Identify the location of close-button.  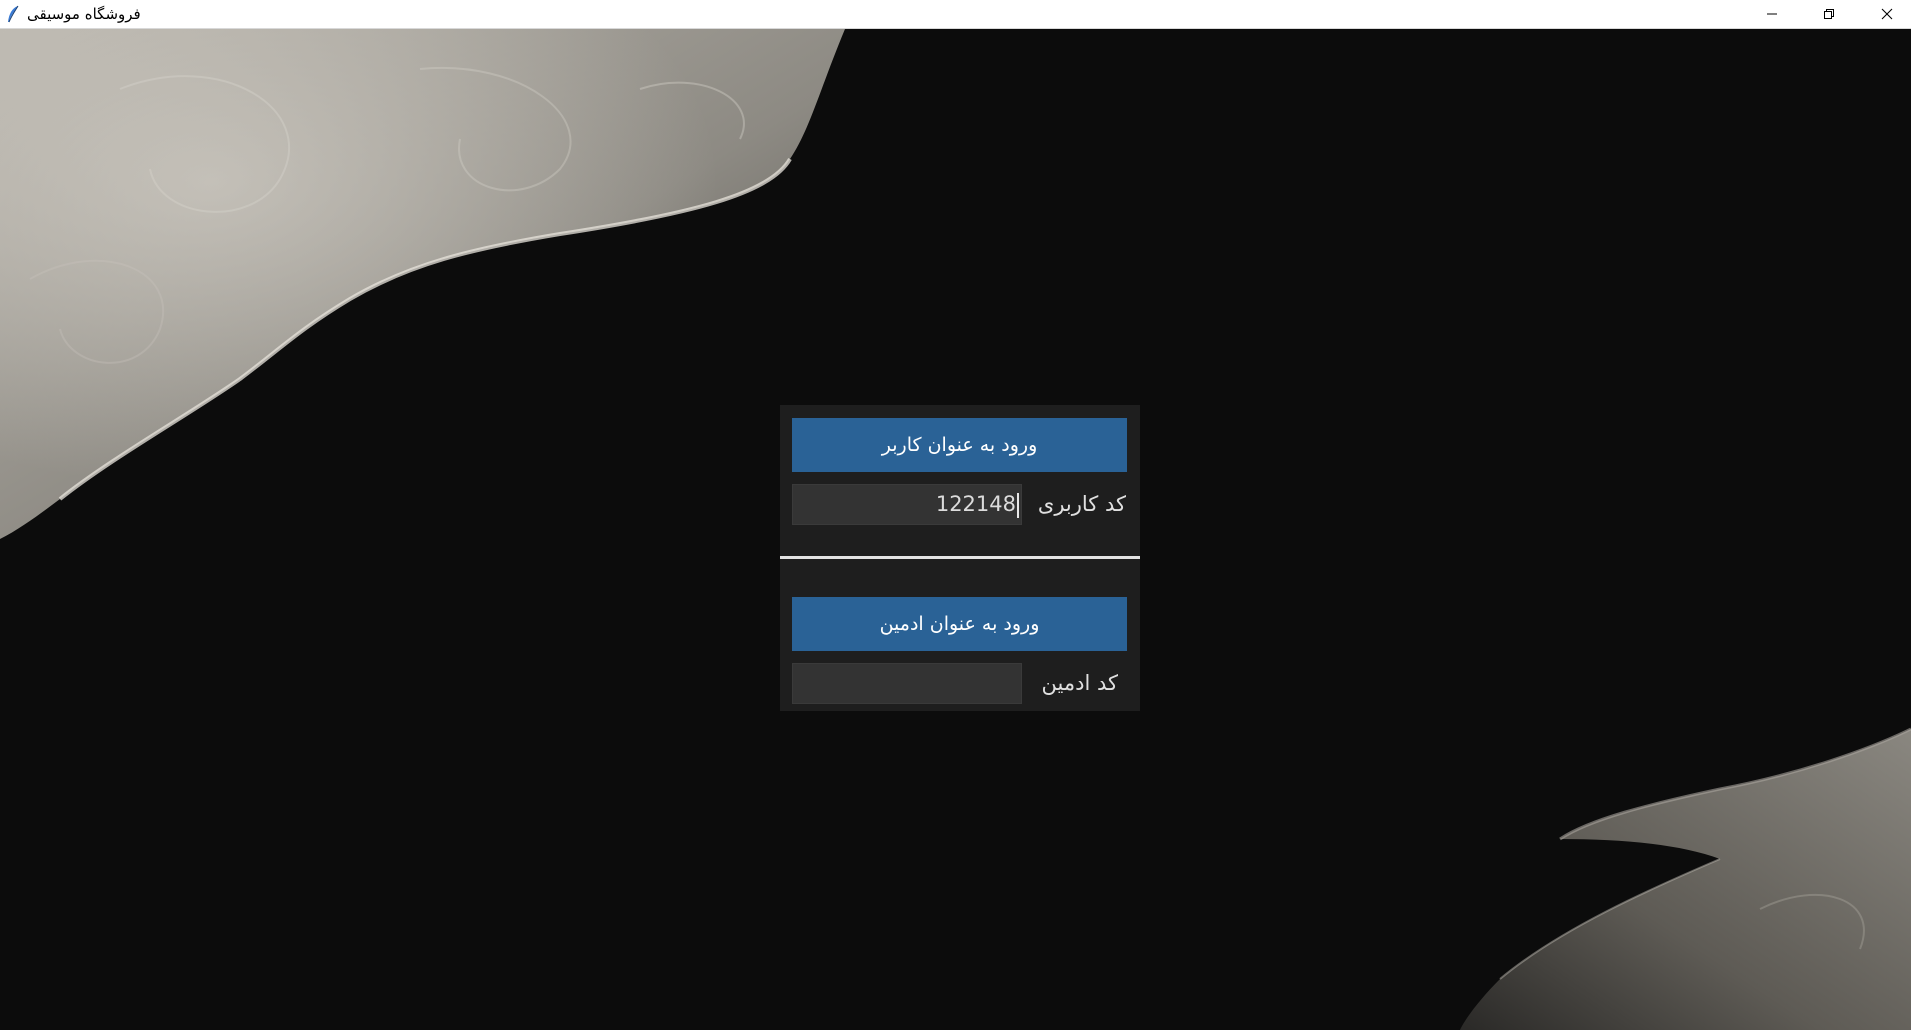
(1884, 14).